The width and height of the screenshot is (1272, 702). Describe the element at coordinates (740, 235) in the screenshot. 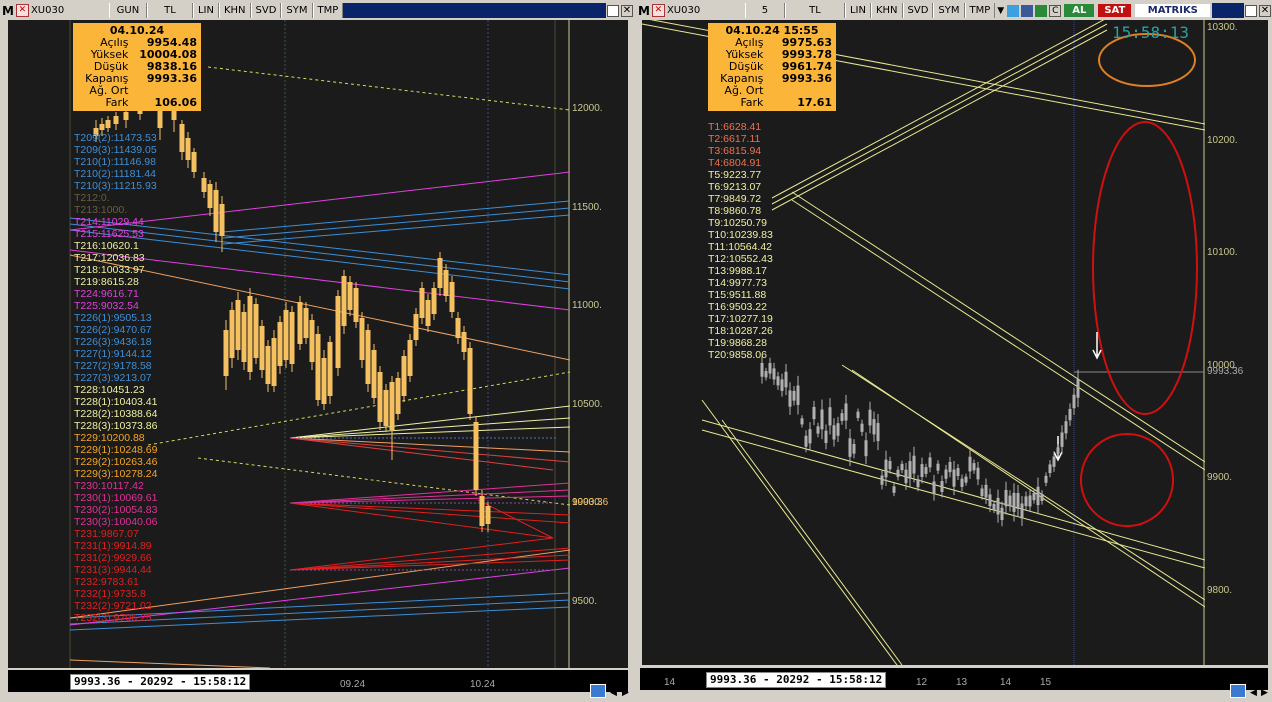

I see `level-label: T10:10239.83` at that location.